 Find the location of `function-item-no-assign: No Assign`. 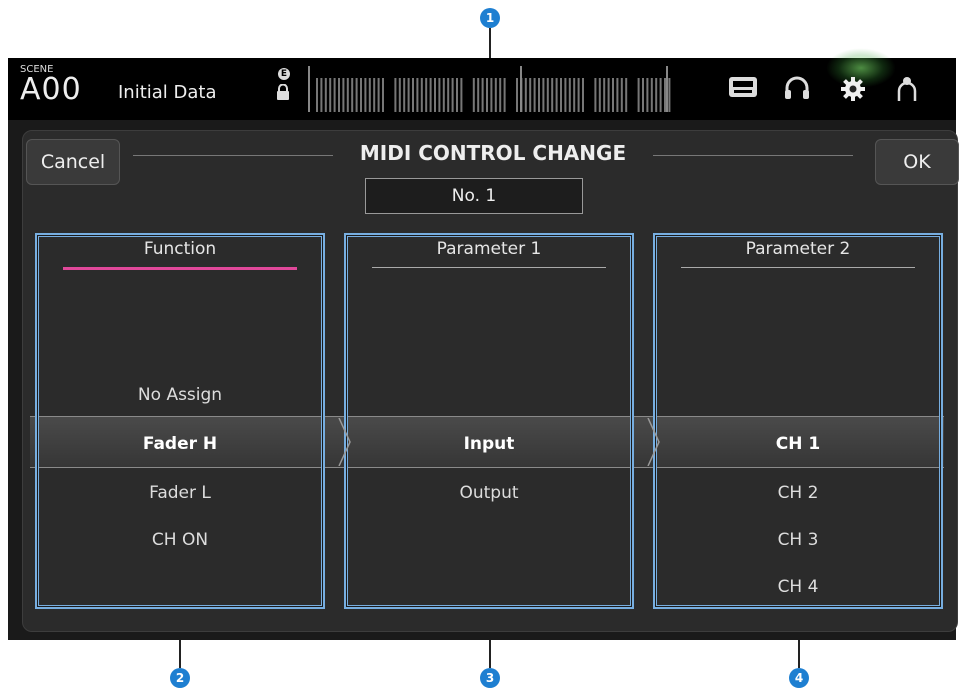

function-item-no-assign: No Assign is located at coordinates (180, 395).